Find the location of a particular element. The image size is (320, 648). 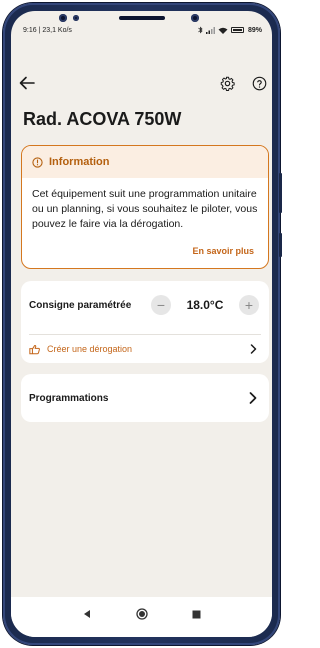

increase-button: + is located at coordinates (249, 305).